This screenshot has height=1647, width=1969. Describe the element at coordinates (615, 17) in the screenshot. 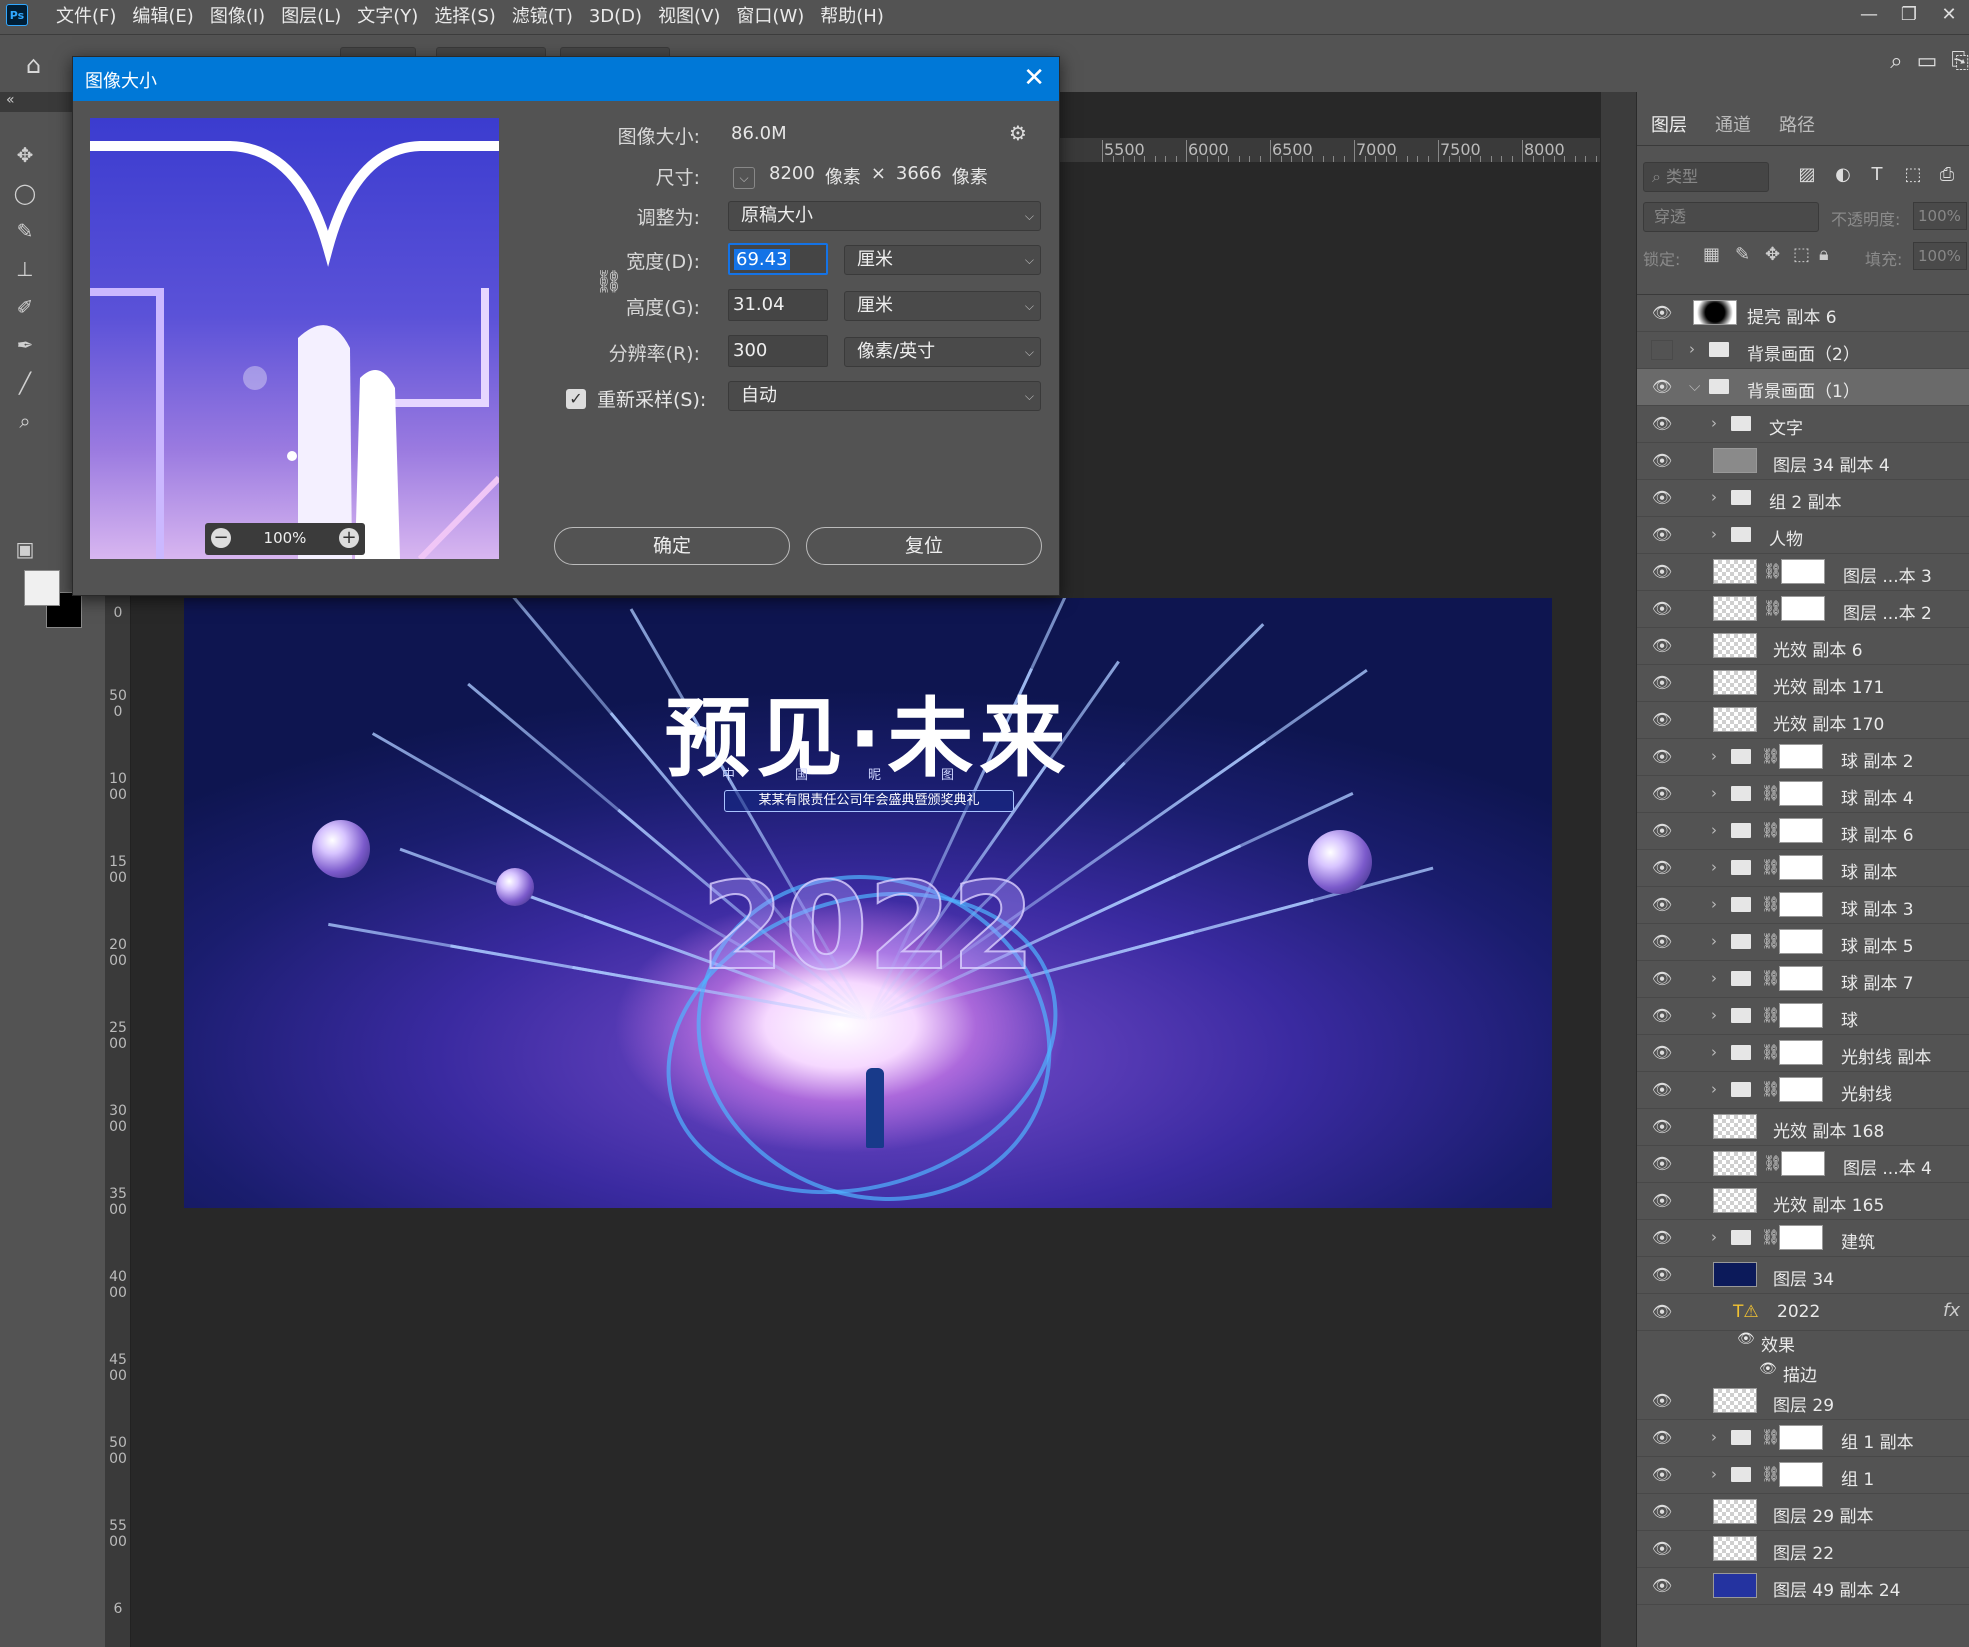

I see `menu-item: 3D(D)` at that location.